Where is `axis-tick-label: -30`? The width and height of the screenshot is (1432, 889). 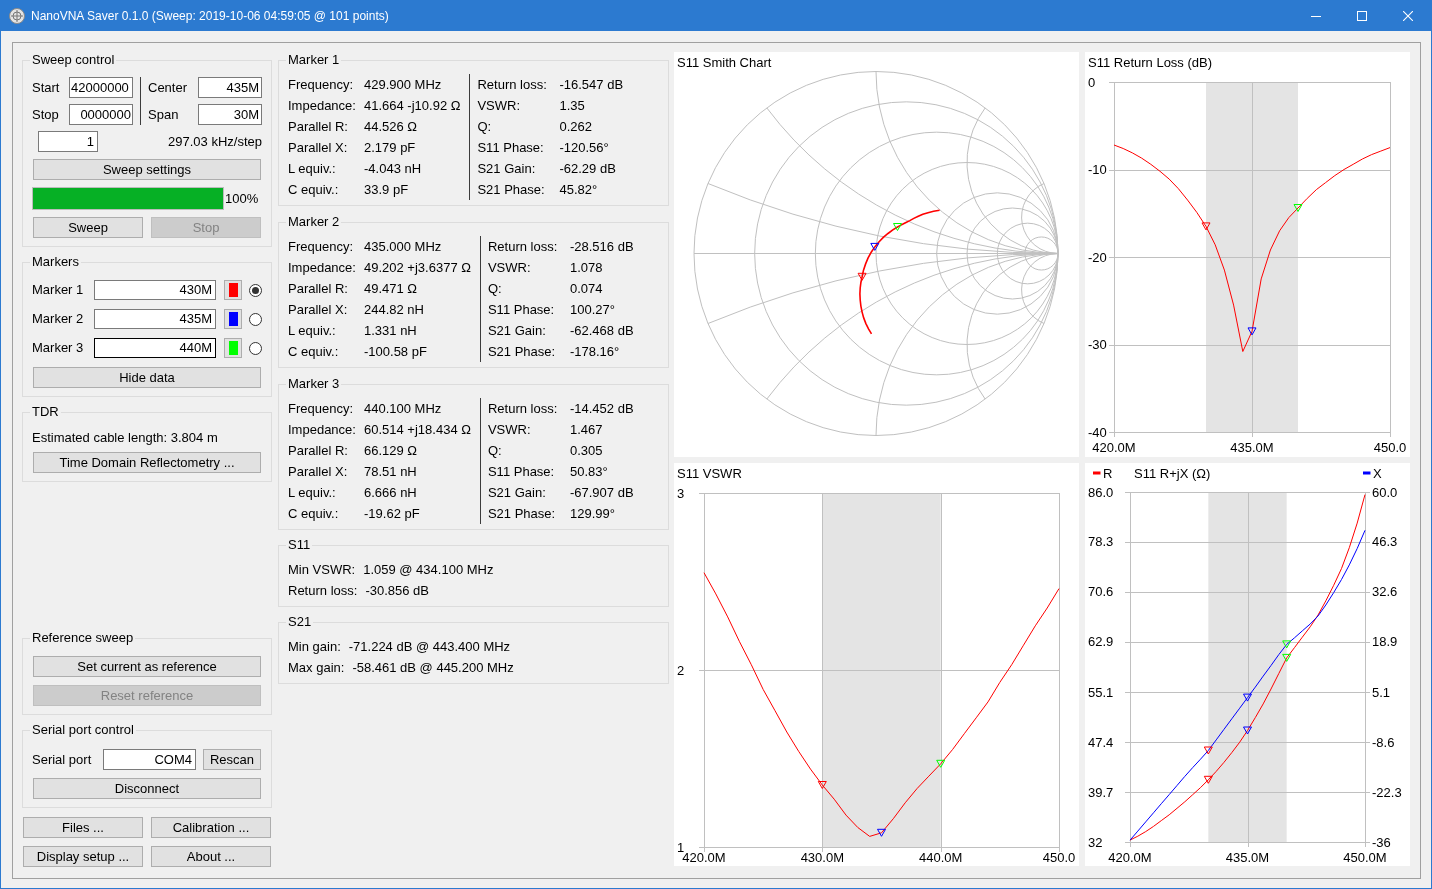
axis-tick-label: -30 is located at coordinates (1097, 344).